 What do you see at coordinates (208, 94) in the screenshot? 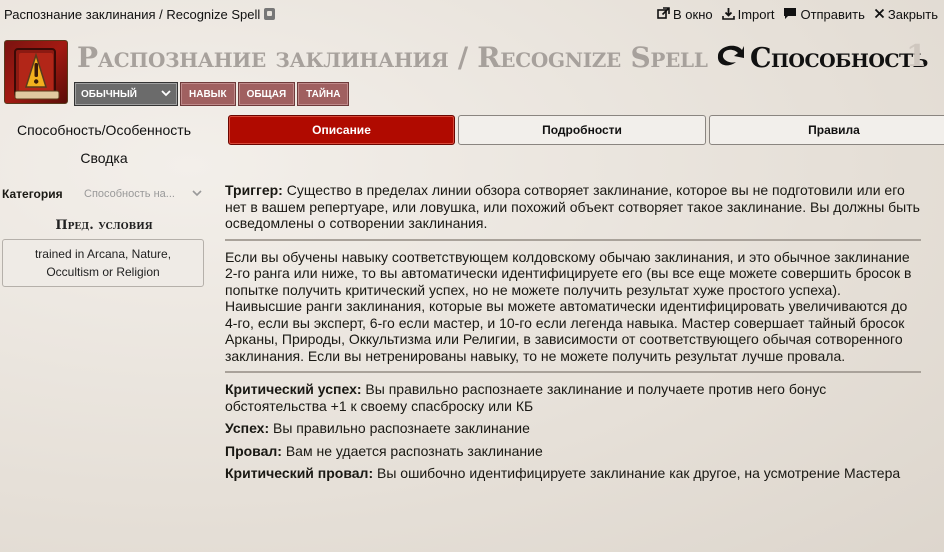
I see `trait-tag-skill: Навык` at bounding box center [208, 94].